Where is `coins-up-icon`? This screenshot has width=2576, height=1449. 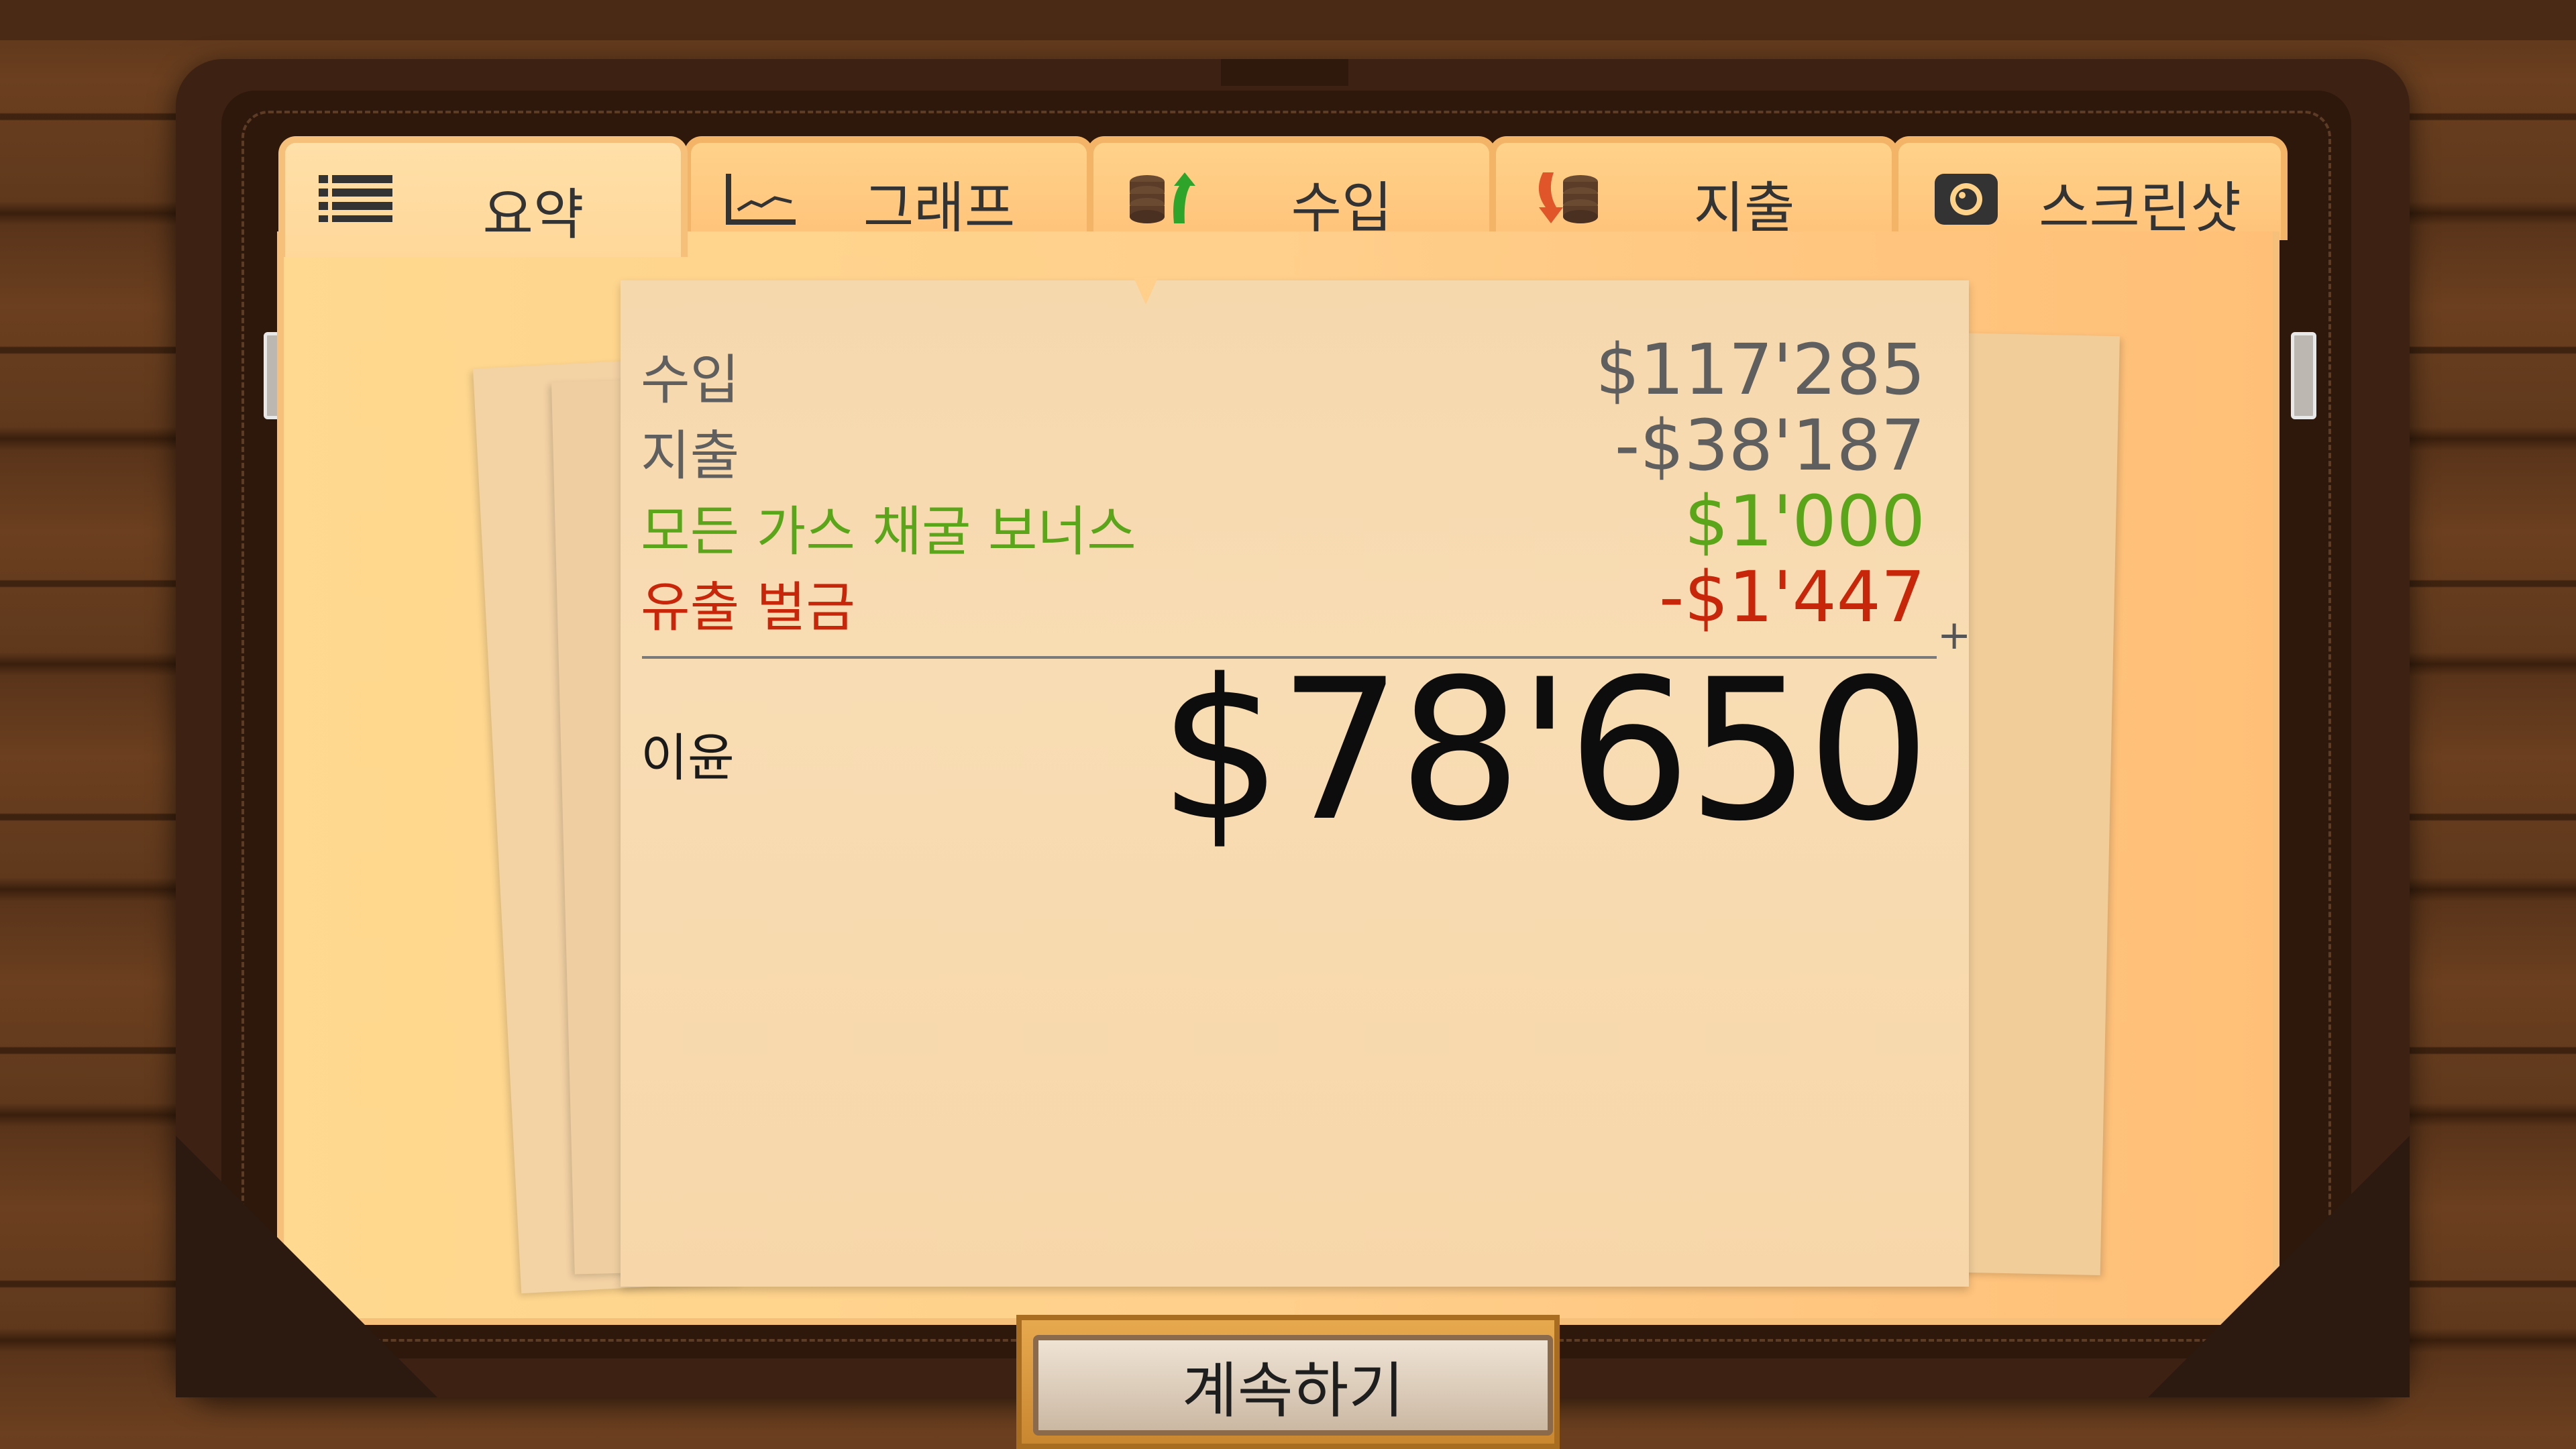
coins-up-icon is located at coordinates (1162, 197).